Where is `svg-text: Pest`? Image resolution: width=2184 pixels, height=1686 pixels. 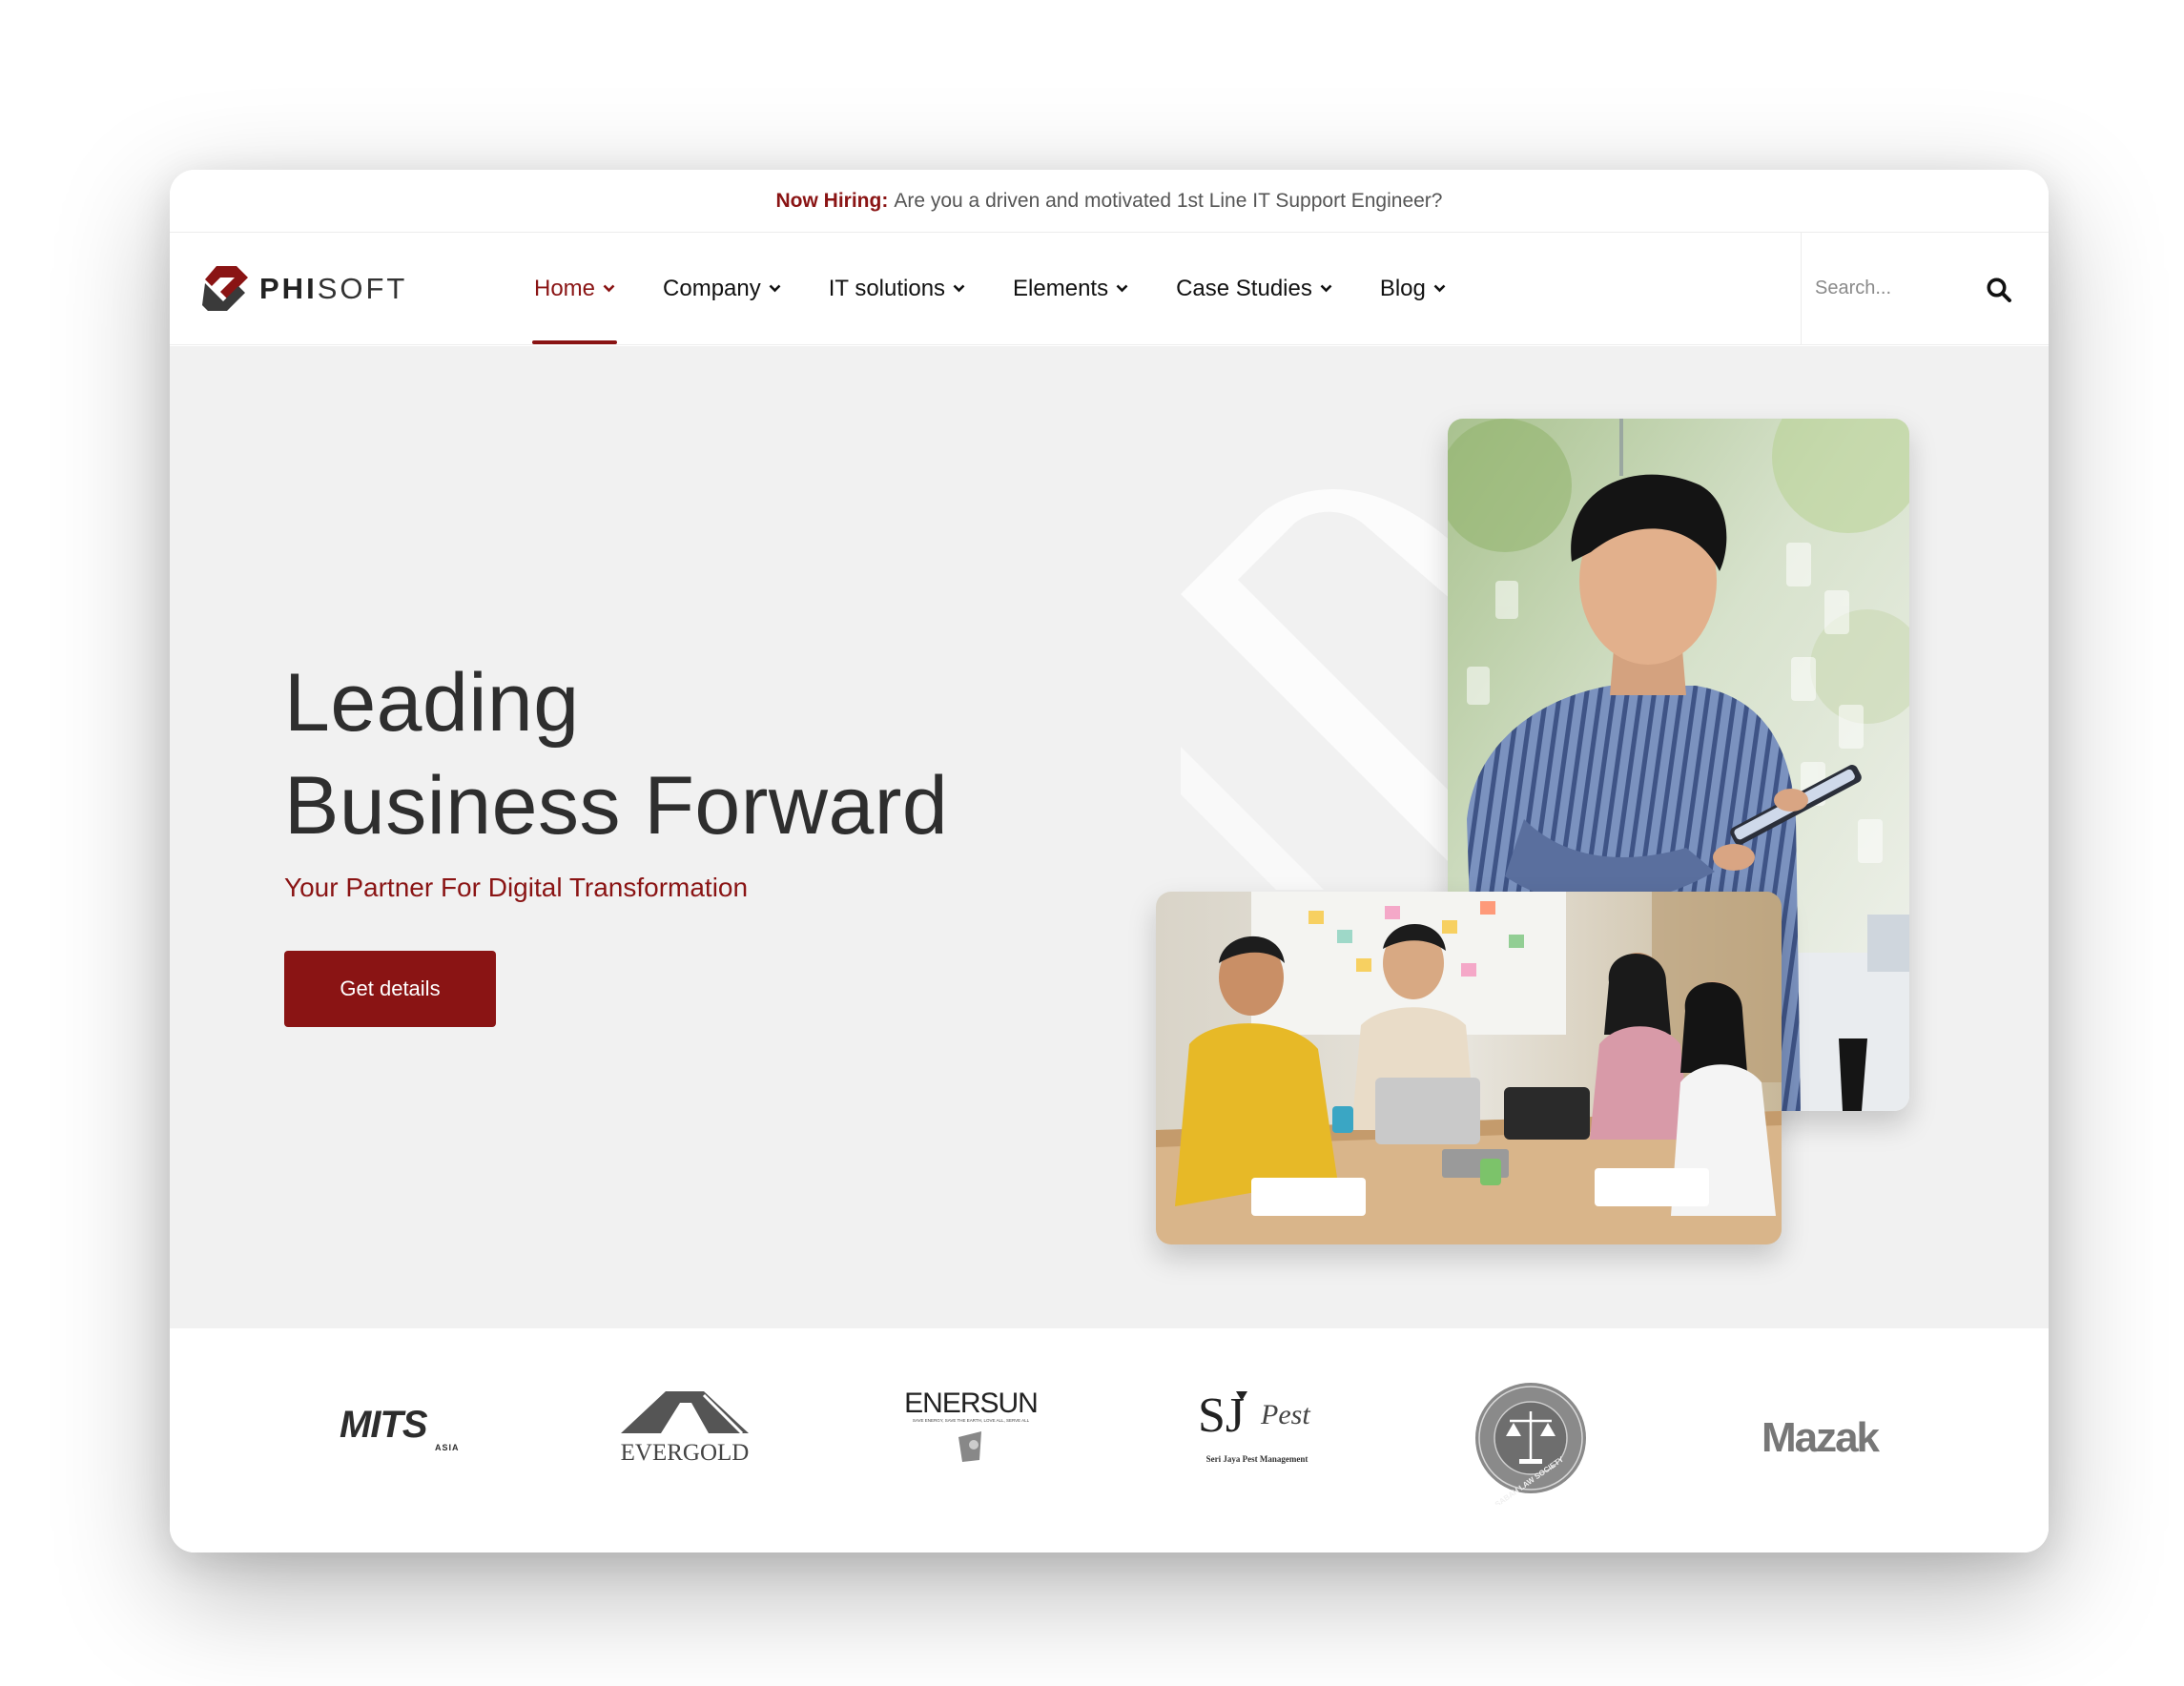 svg-text: Pest is located at coordinates (1285, 1414).